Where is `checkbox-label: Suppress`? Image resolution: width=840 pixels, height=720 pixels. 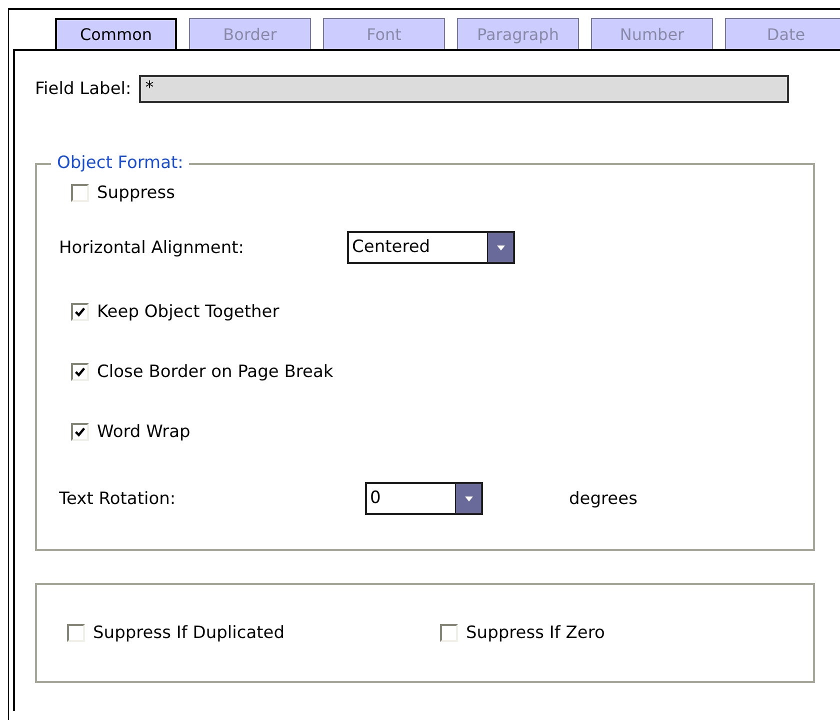
checkbox-label: Suppress is located at coordinates (136, 193).